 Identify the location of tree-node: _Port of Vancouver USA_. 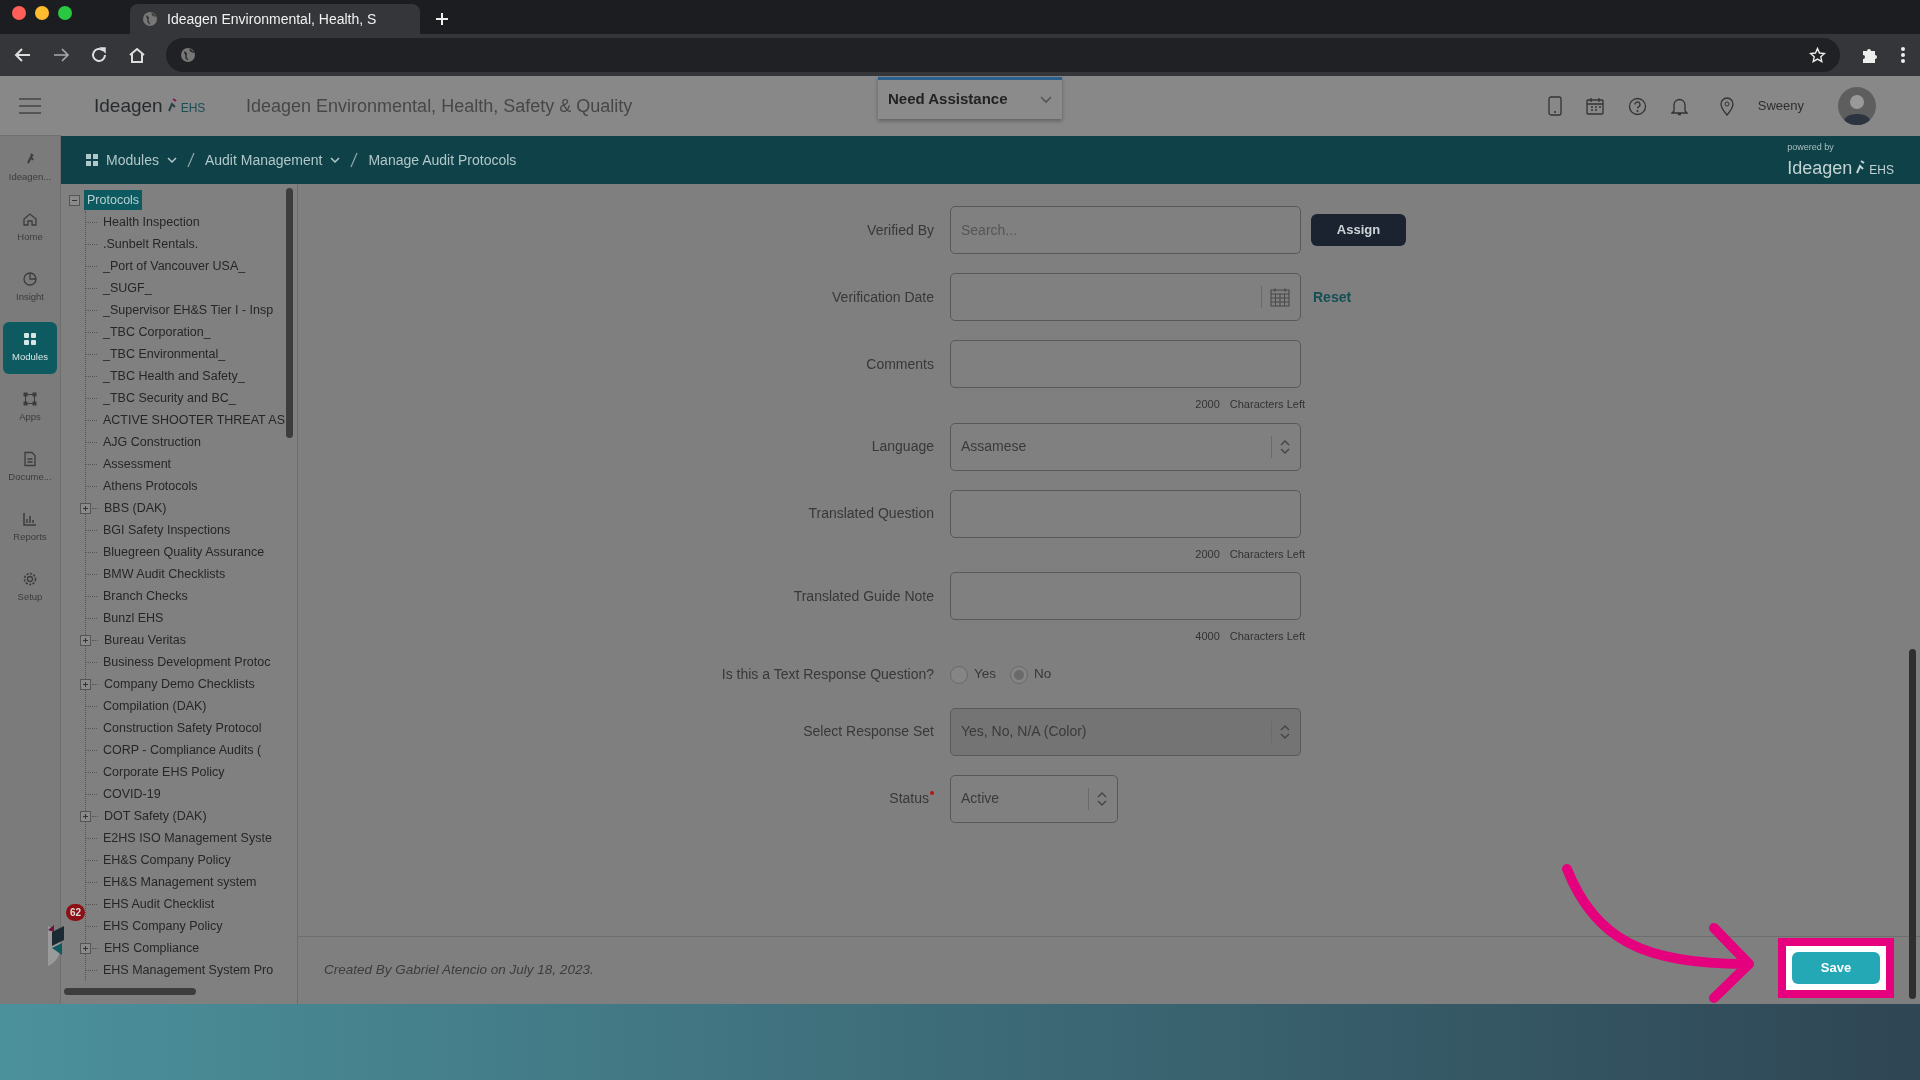
(174, 266).